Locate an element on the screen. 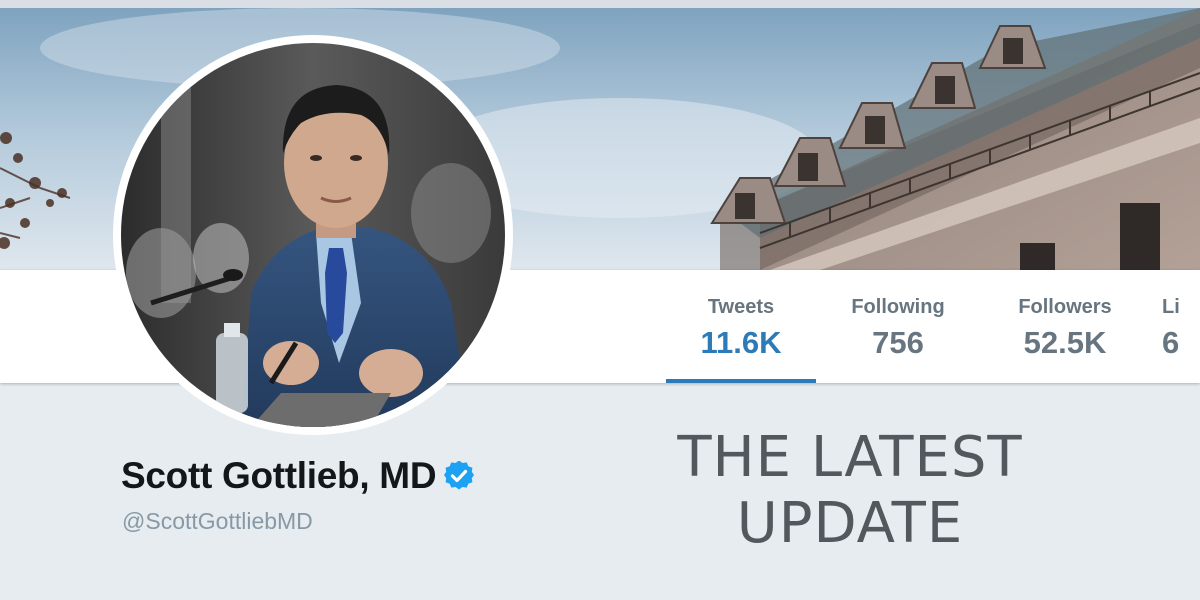 The height and width of the screenshot is (600, 1200). active-tab-underline is located at coordinates (741, 381).